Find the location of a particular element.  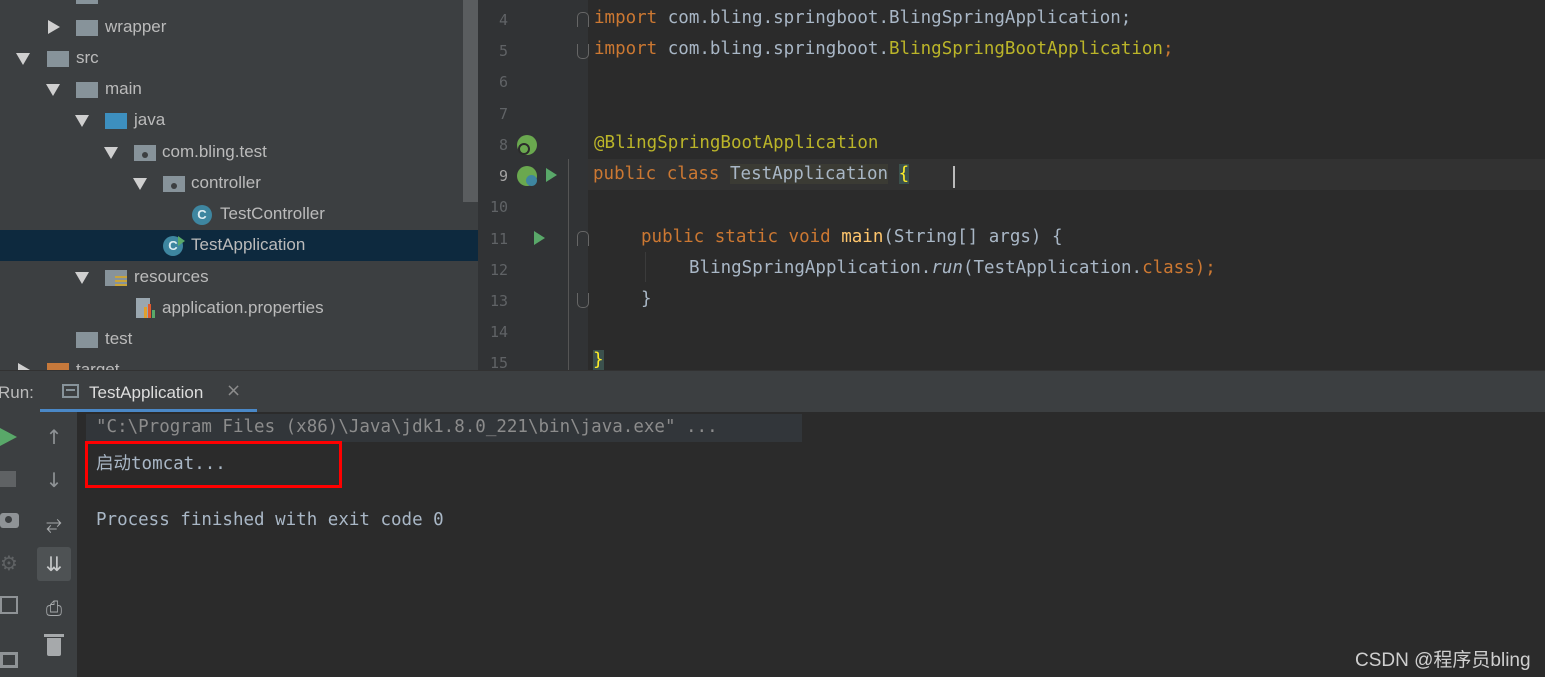

tree-item-label: resources is located at coordinates (171, 276).